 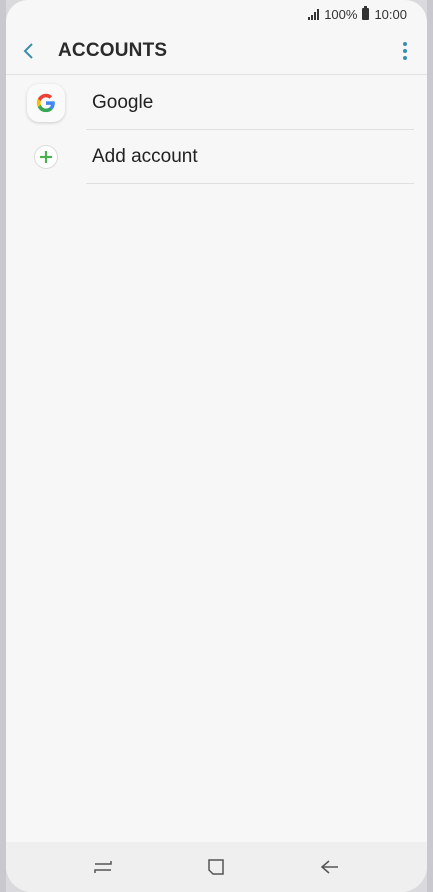 I want to click on list-item-label: Add account, so click(x=145, y=156).